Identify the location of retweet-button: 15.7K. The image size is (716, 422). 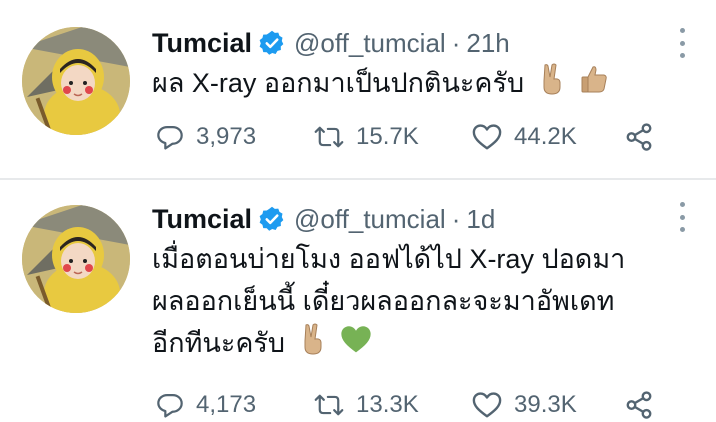
(393, 137).